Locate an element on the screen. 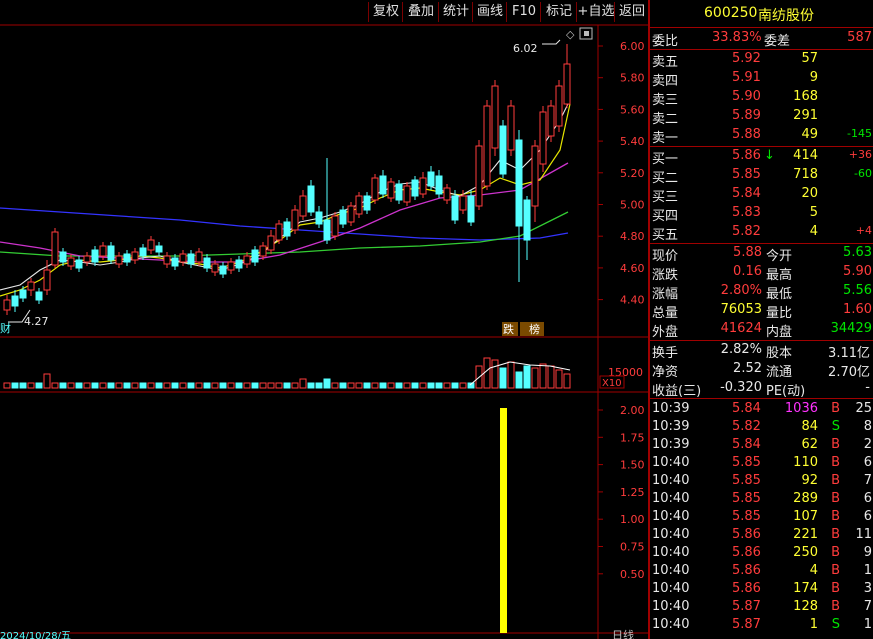 The width and height of the screenshot is (873, 639). quote-row: 涨跌 0.16 最高 5.90 is located at coordinates (762, 273).